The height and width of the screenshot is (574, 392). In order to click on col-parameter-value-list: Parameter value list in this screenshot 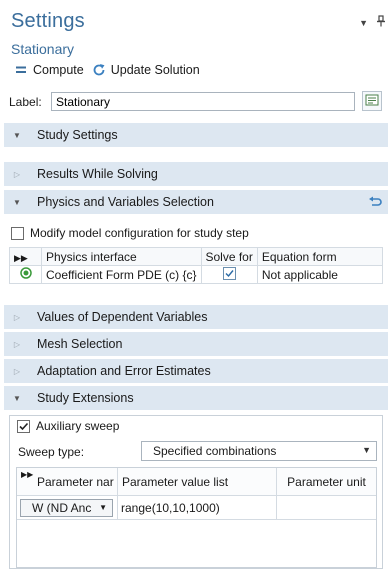, I will do `click(197, 481)`.